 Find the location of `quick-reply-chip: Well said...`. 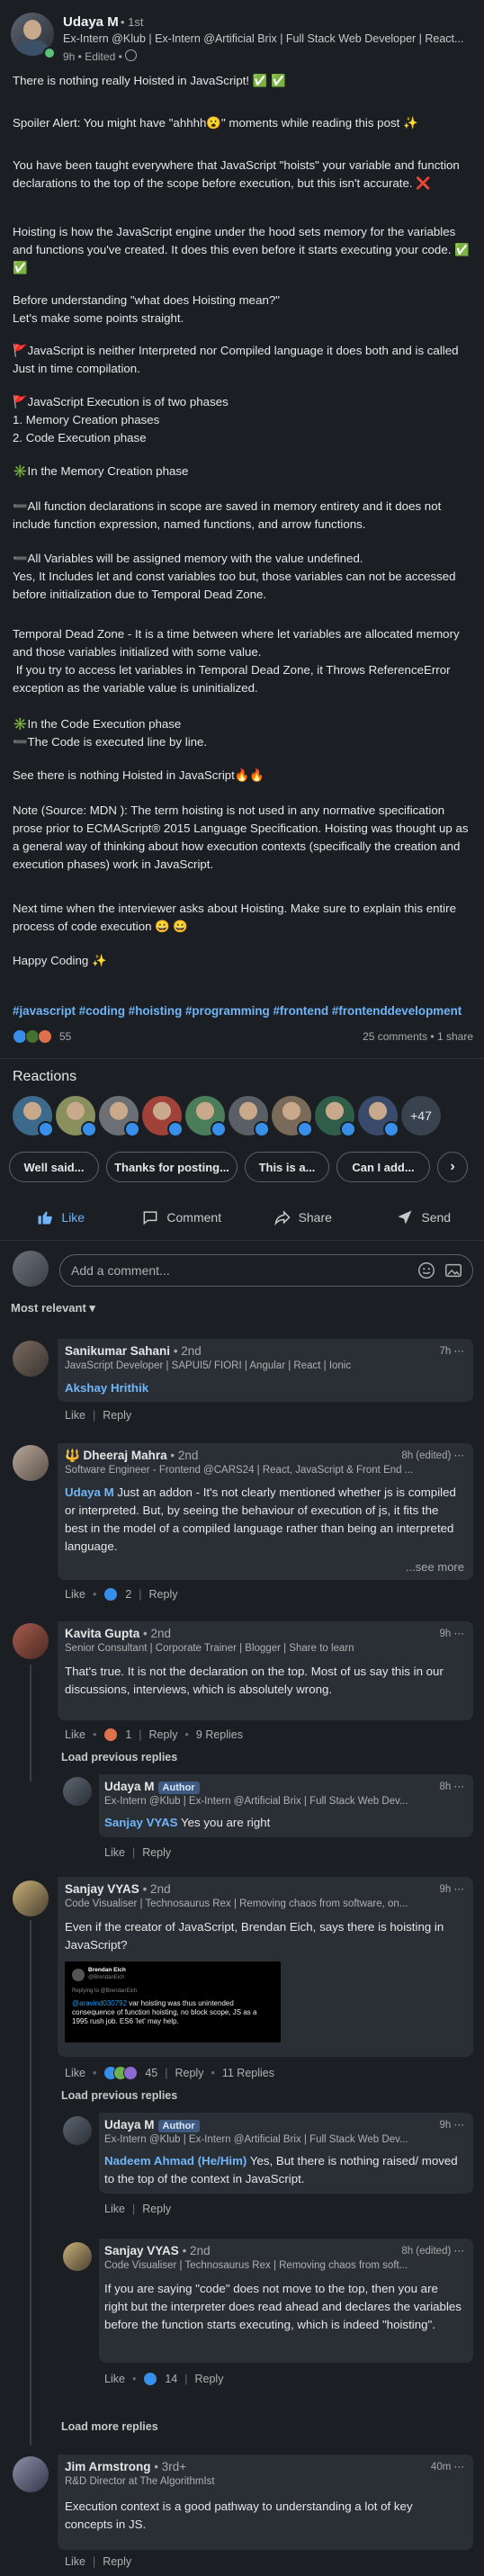

quick-reply-chip: Well said... is located at coordinates (54, 1167).